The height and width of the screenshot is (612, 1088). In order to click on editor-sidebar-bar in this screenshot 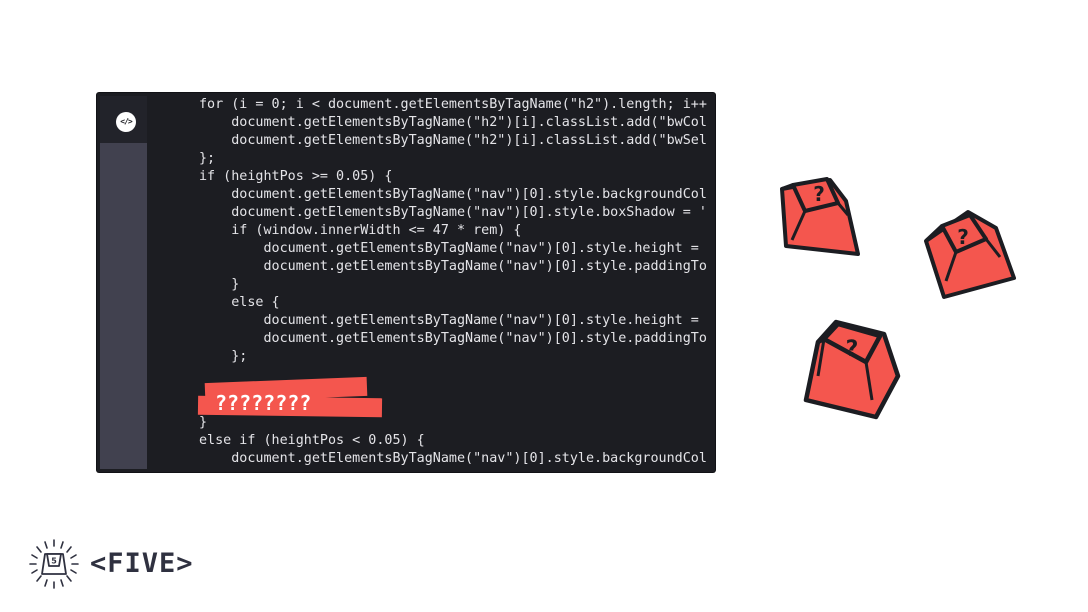, I will do `click(123, 306)`.